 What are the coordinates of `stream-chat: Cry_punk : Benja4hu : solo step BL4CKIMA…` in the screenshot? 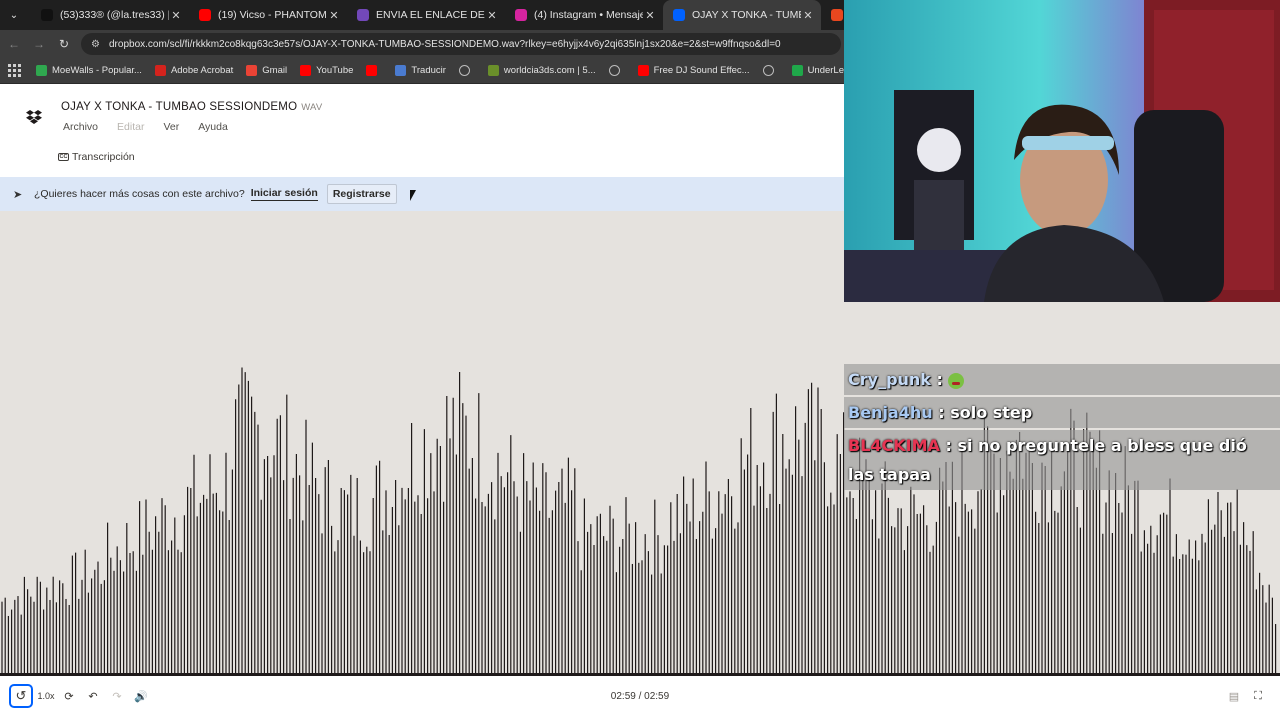 It's located at (1062, 428).